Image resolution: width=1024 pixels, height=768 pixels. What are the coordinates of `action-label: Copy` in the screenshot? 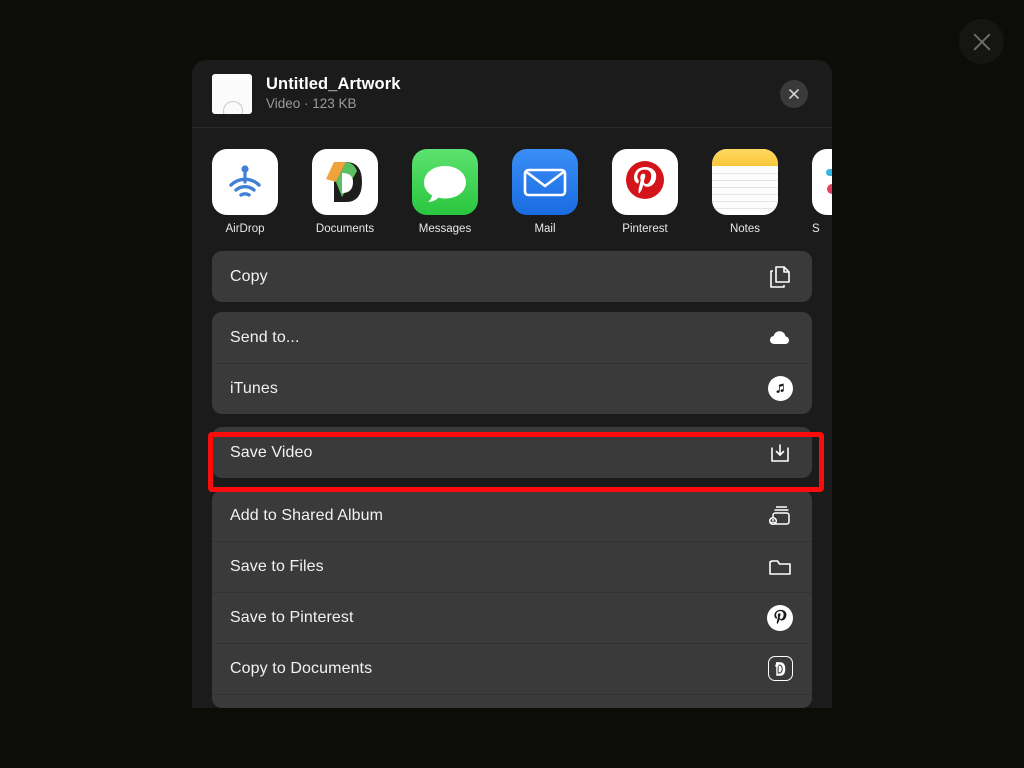 It's located at (249, 276).